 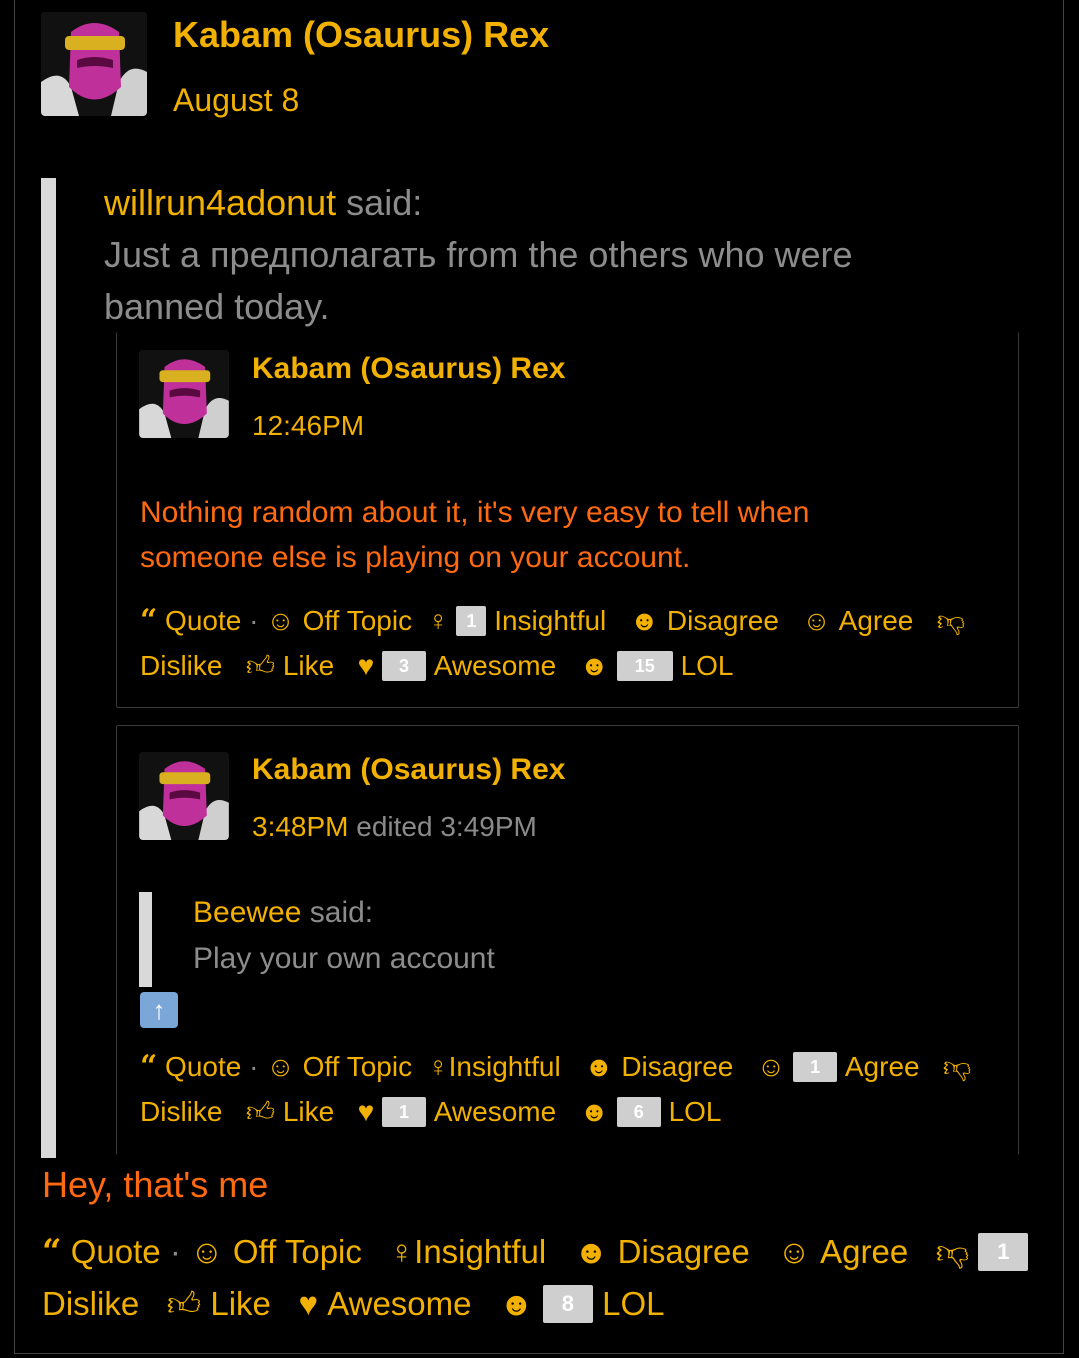 What do you see at coordinates (159, 1010) in the screenshot?
I see `up-arrow-icon: ↑` at bounding box center [159, 1010].